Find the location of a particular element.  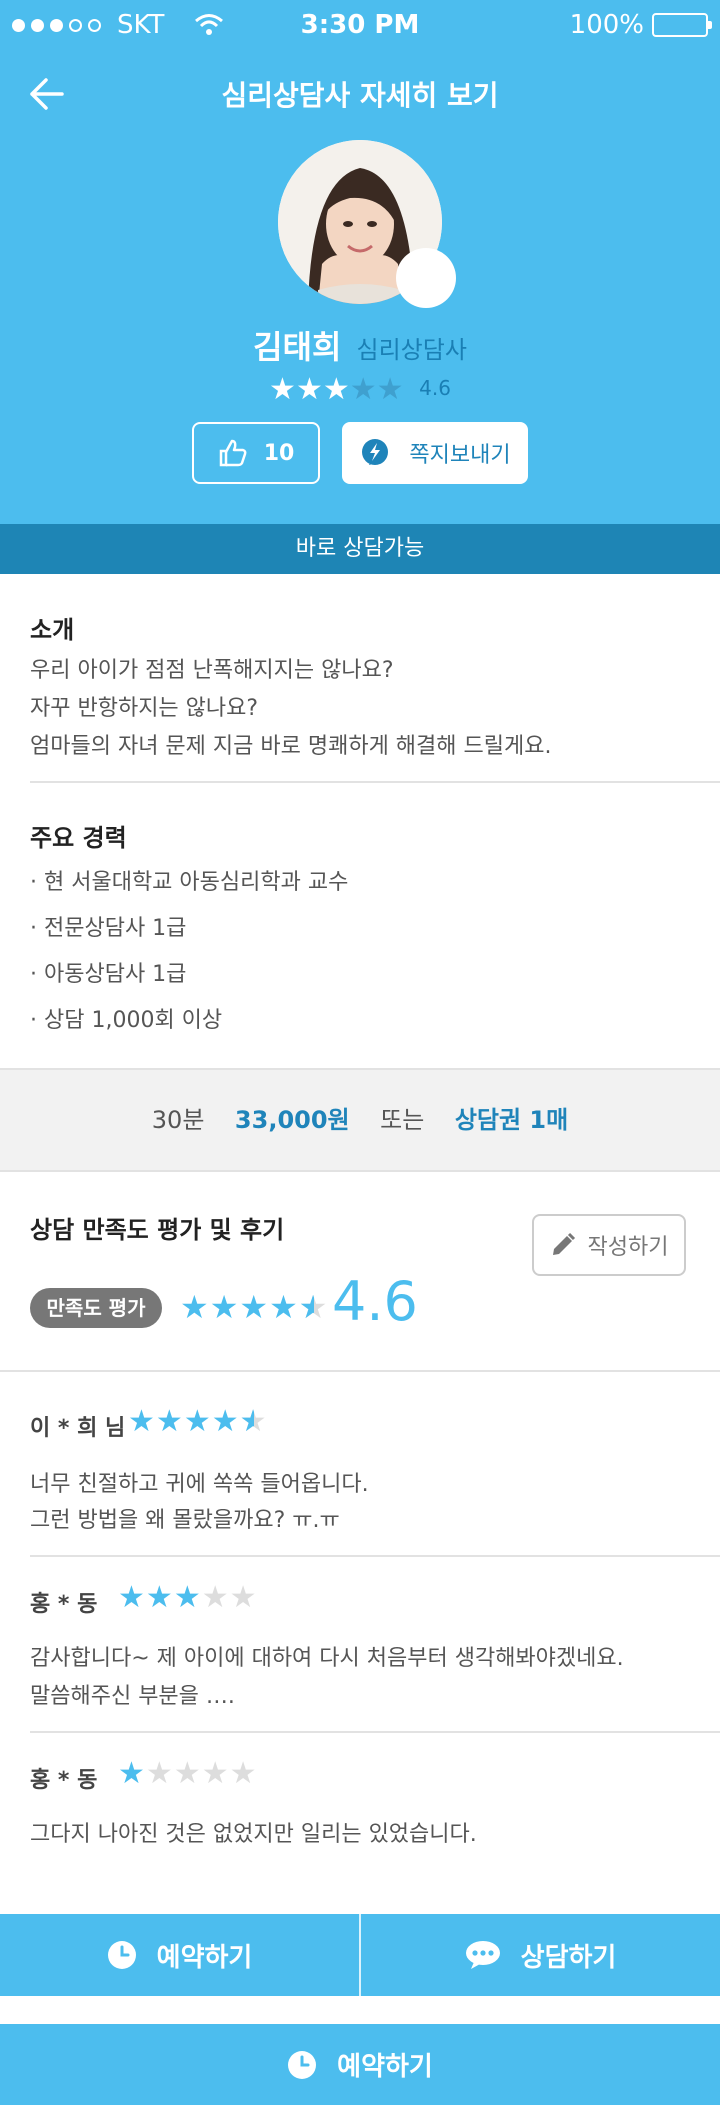

price-amount: 33,000원 is located at coordinates (292, 1120).